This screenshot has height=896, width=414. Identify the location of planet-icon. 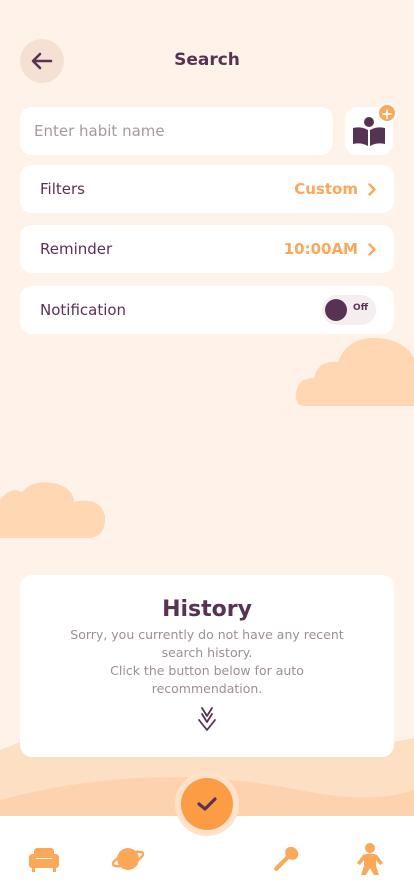
(128, 859).